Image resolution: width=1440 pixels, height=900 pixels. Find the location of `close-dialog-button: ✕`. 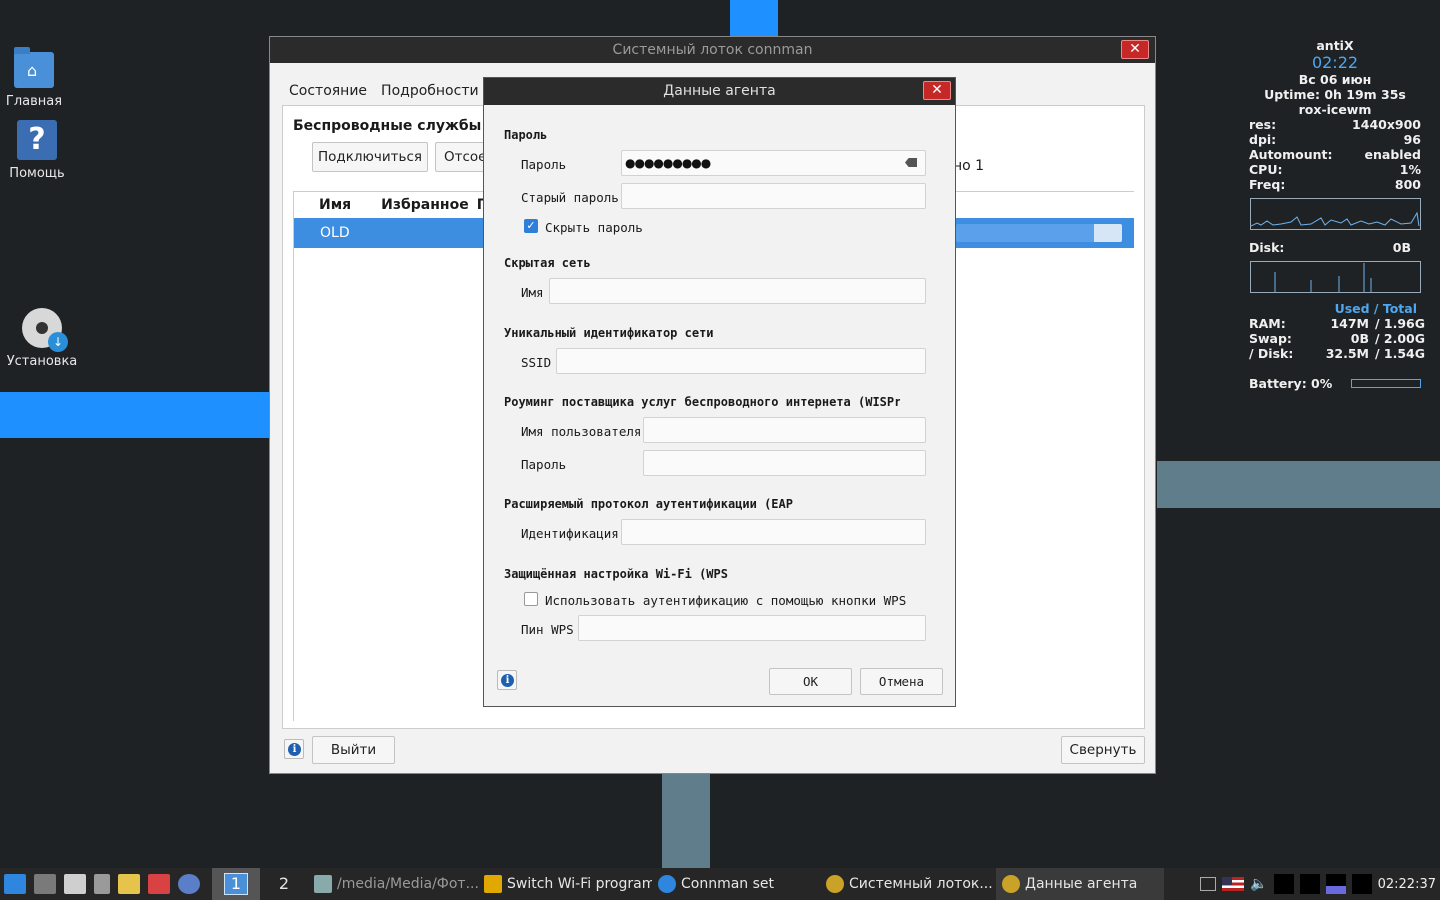

close-dialog-button: ✕ is located at coordinates (937, 90).